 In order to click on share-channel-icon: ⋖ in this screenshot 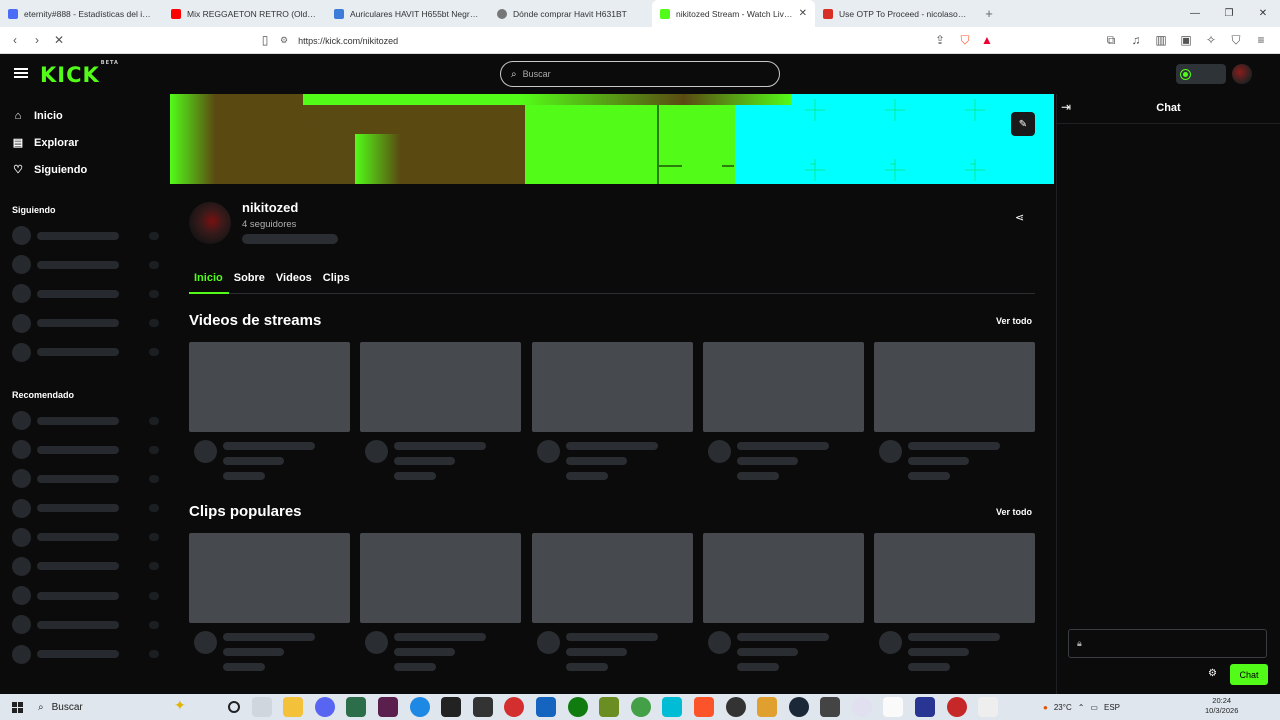, I will do `click(1019, 217)`.